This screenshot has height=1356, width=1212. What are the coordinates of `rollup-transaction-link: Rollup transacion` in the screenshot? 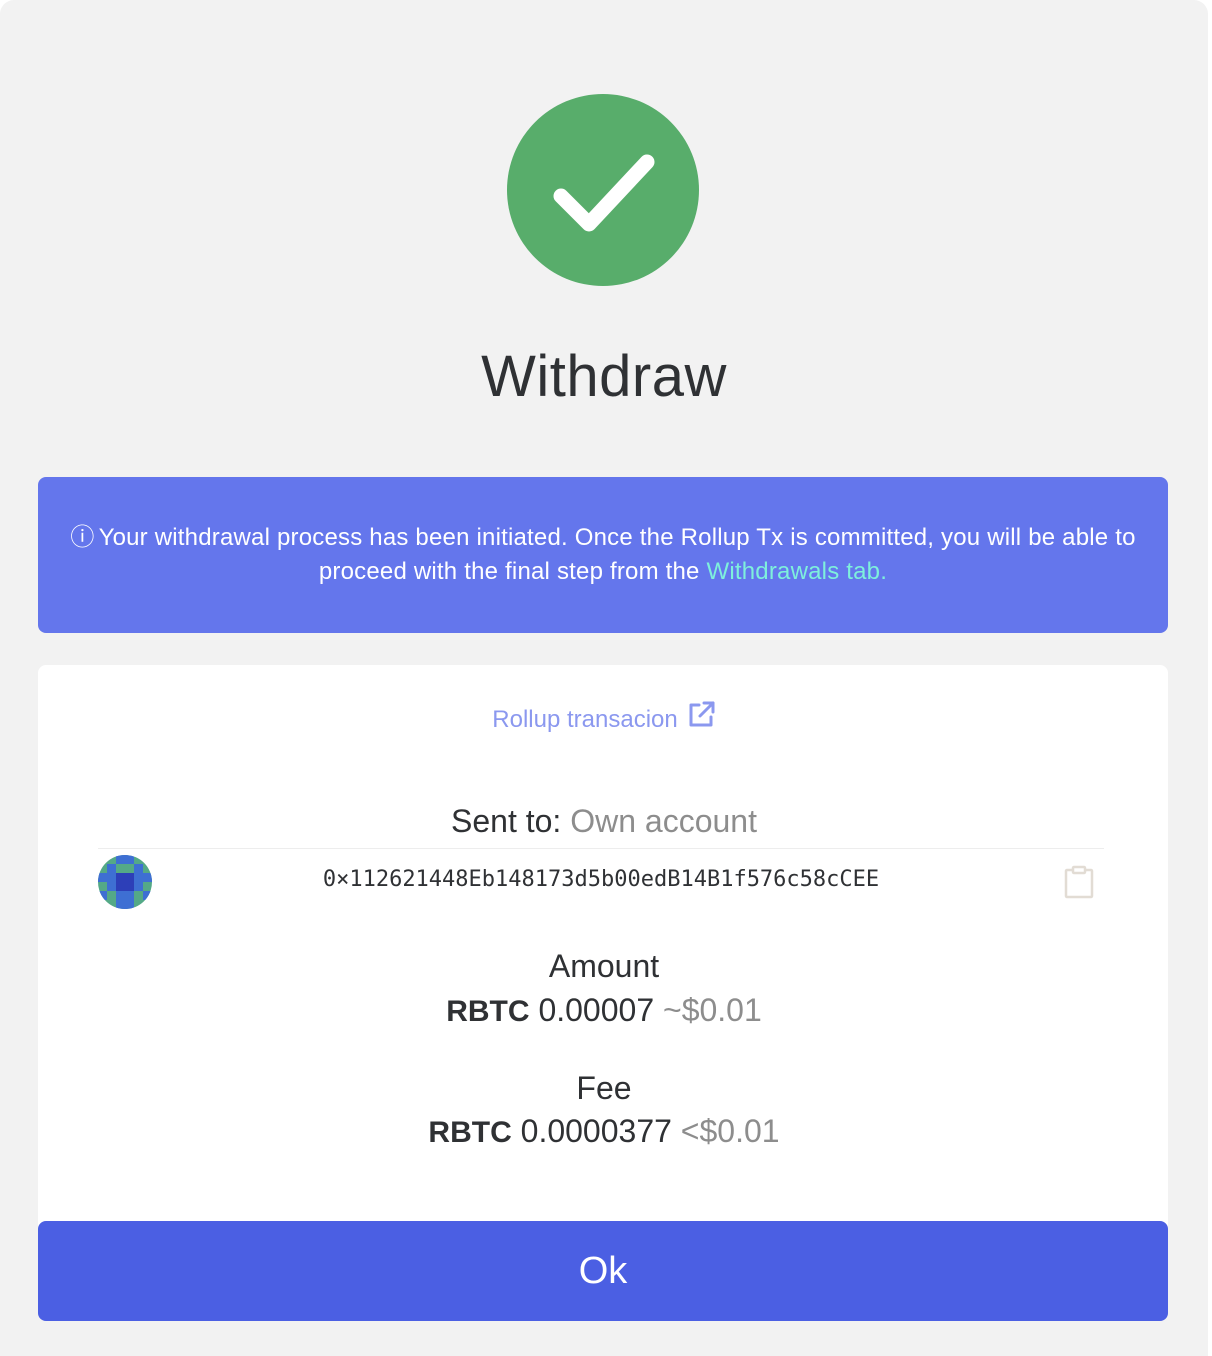 It's located at (604, 718).